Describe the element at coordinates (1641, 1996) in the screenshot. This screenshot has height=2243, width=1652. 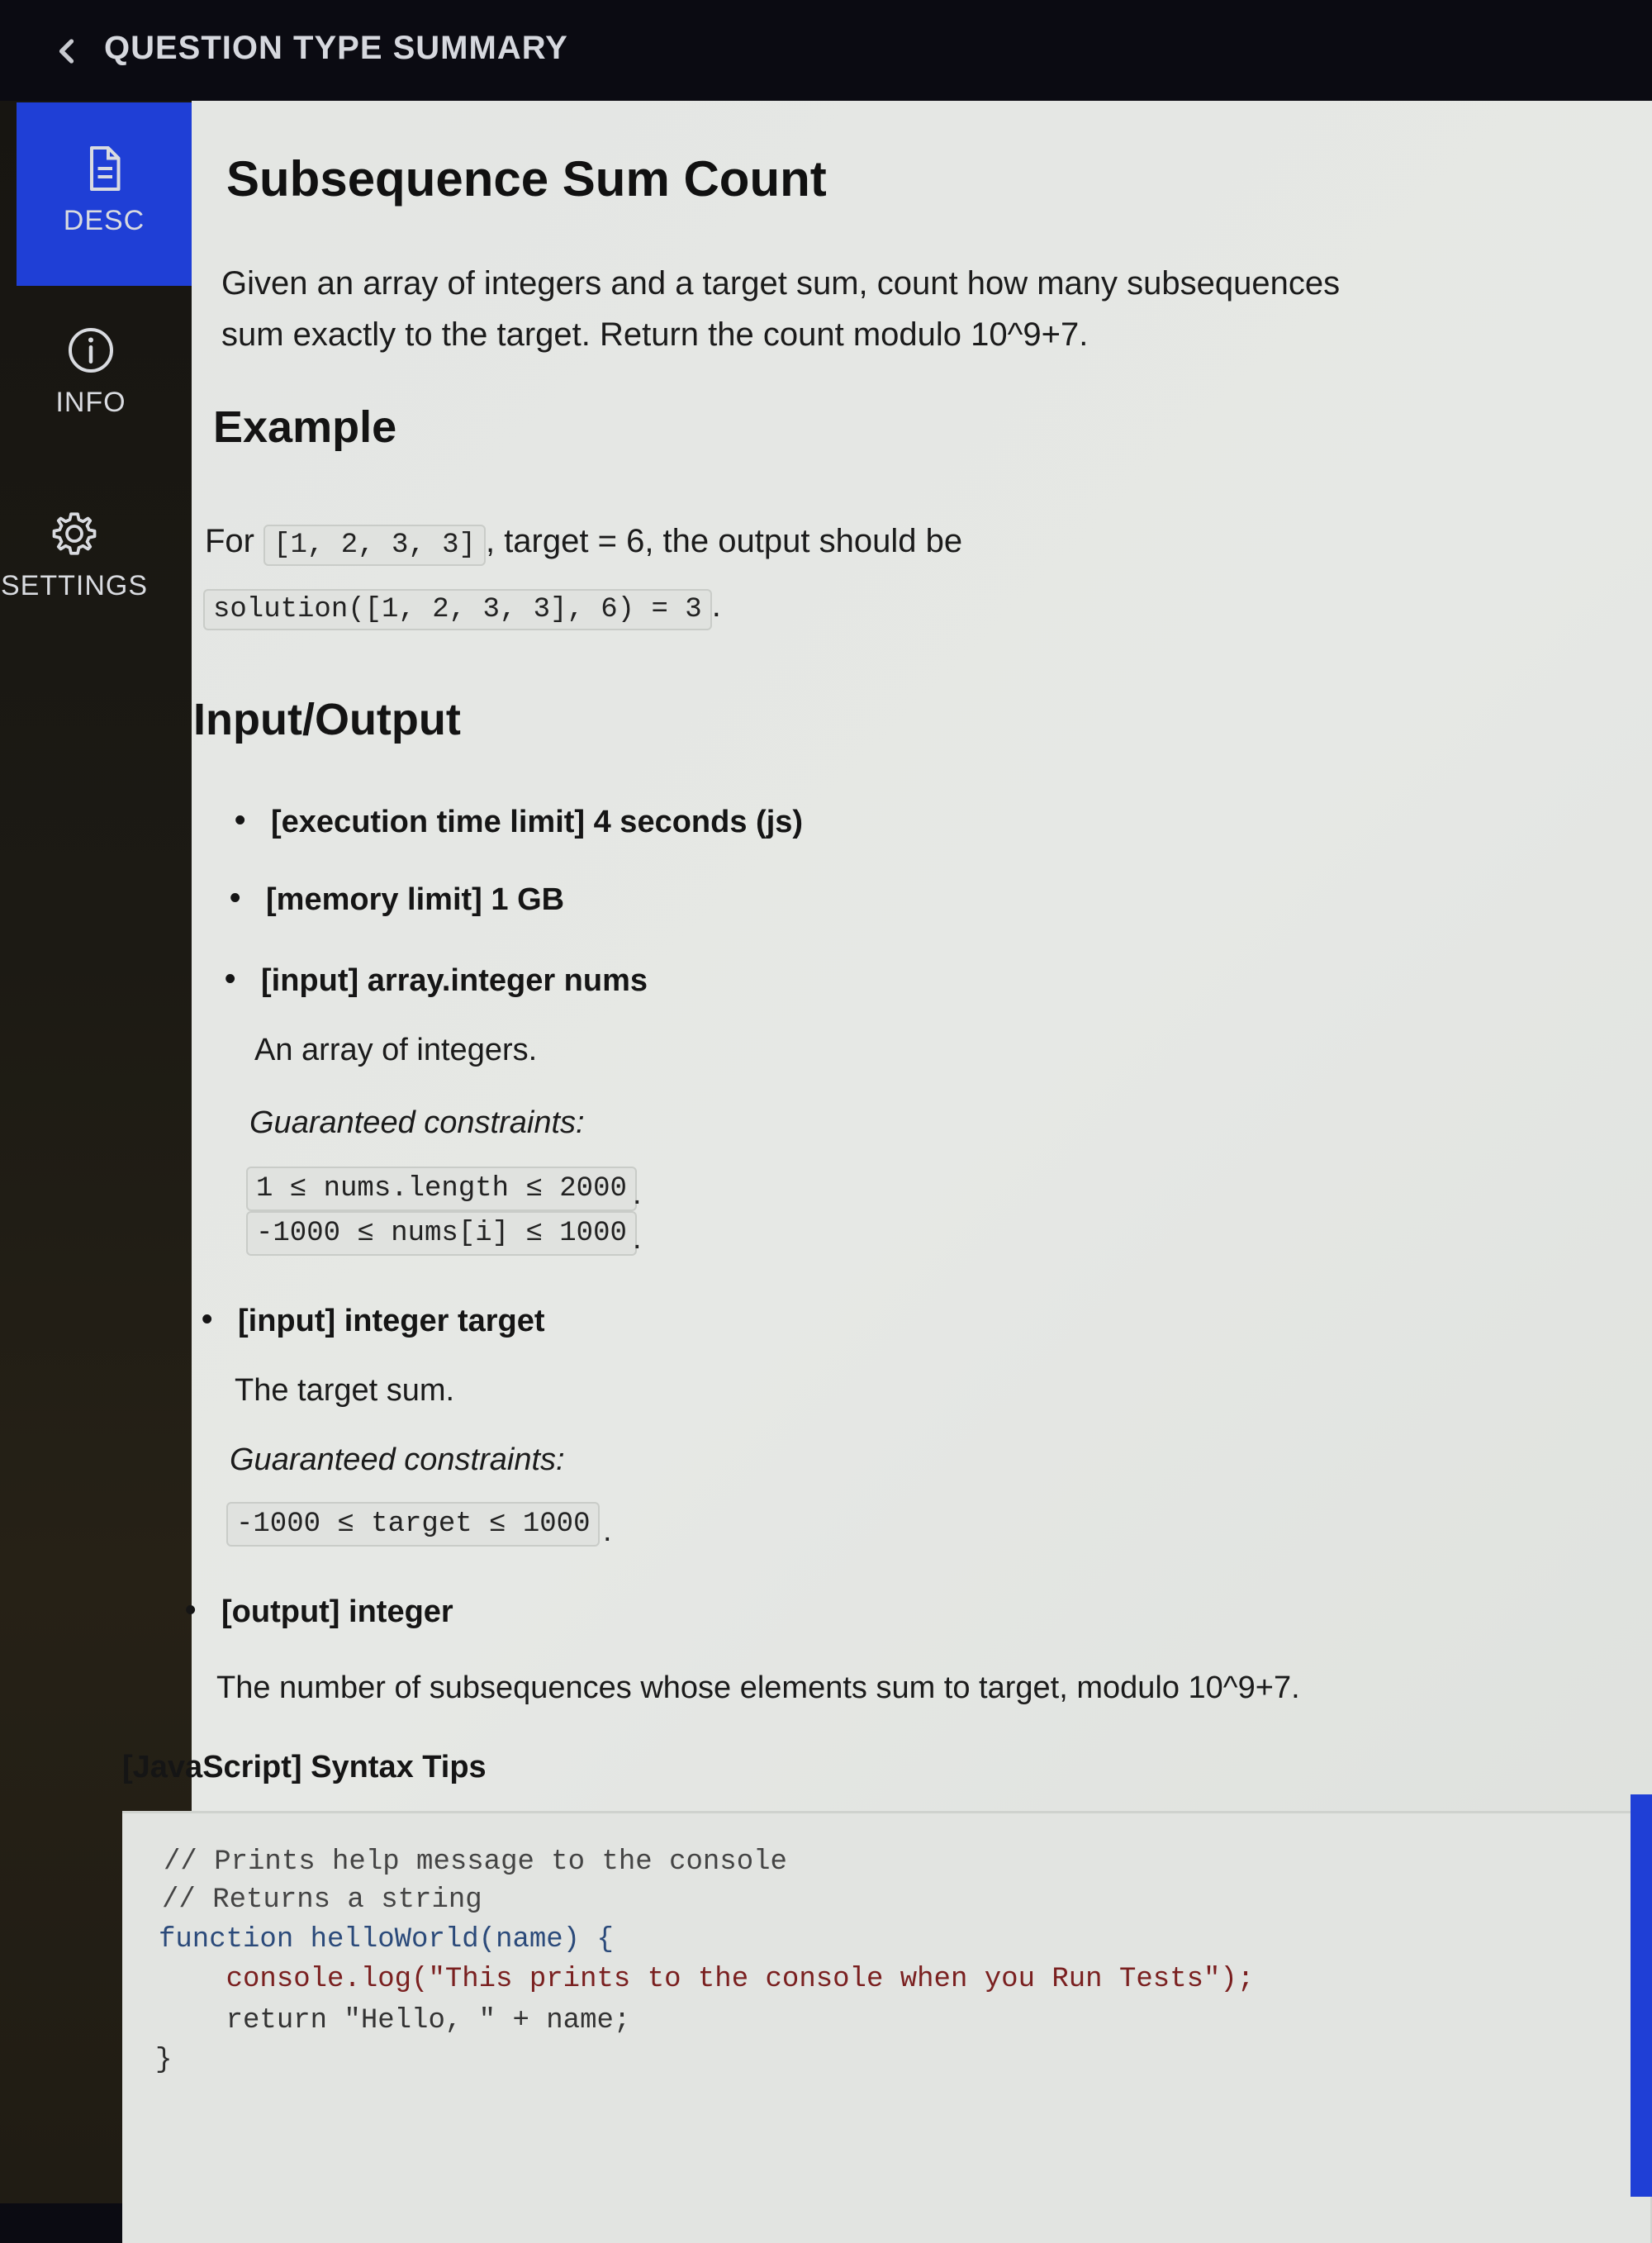
I see `scroll-edge` at that location.